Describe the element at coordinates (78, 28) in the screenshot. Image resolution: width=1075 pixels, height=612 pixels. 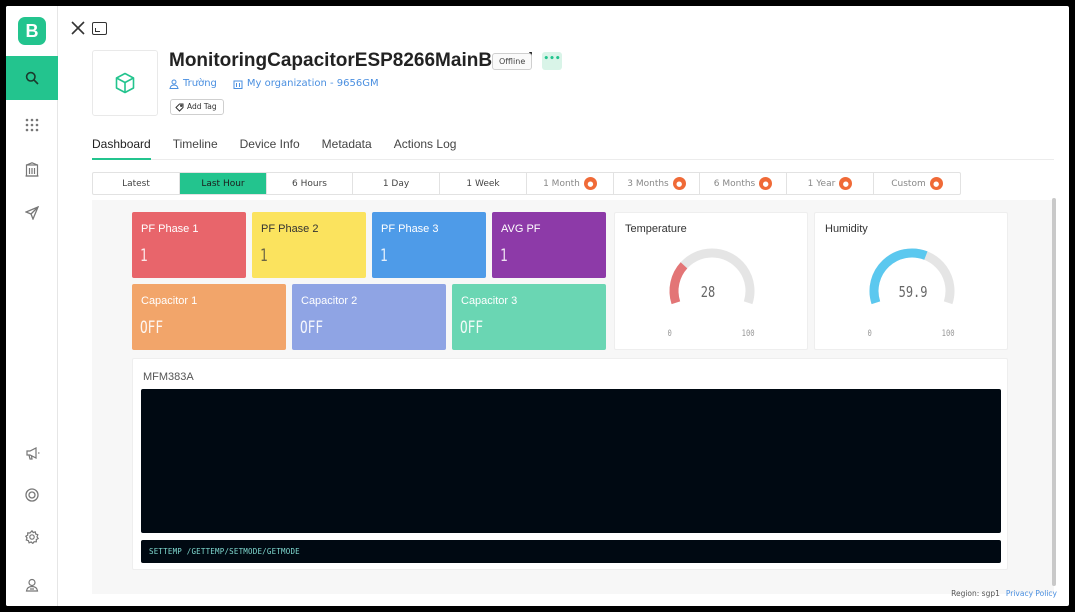
I see `close-icon` at that location.